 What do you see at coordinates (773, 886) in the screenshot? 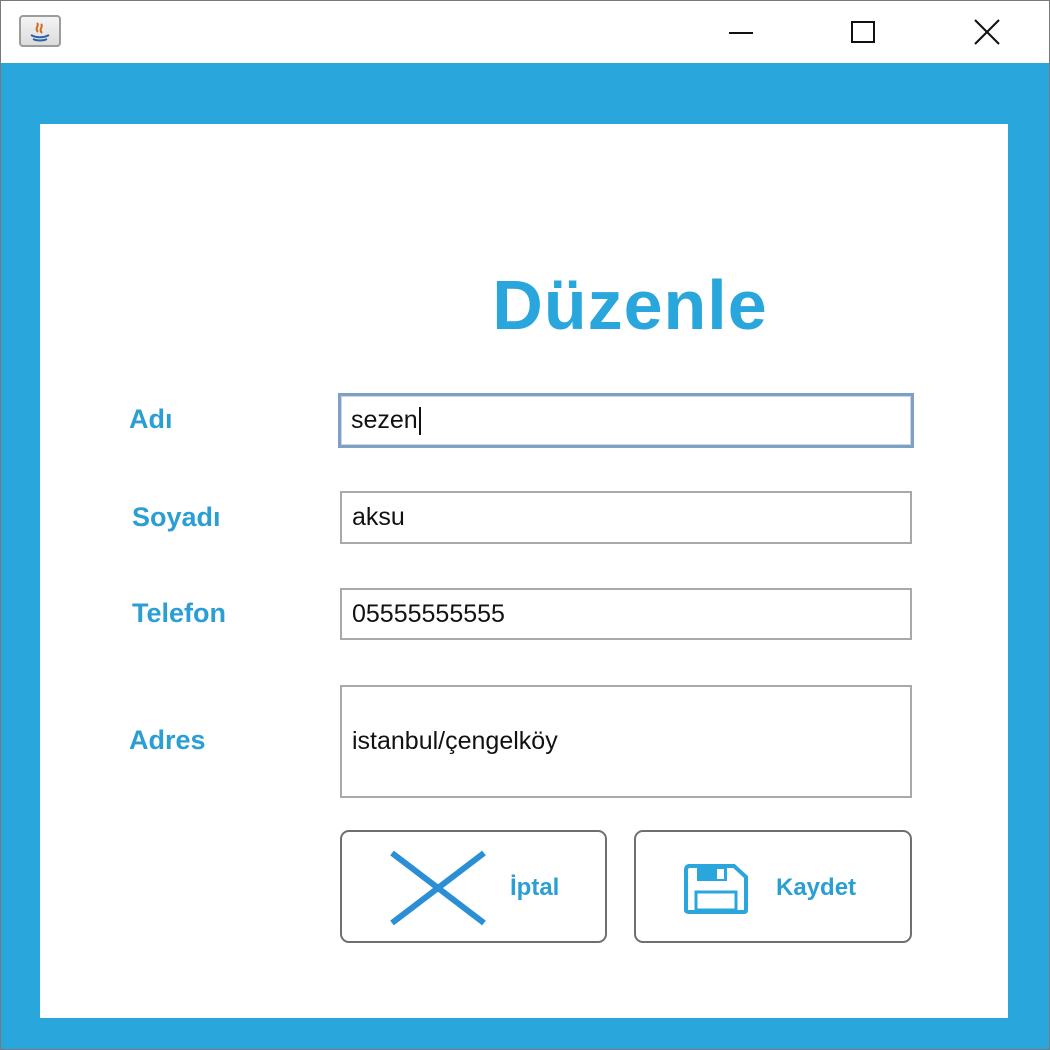
I see `save-button: Kaydet` at bounding box center [773, 886].